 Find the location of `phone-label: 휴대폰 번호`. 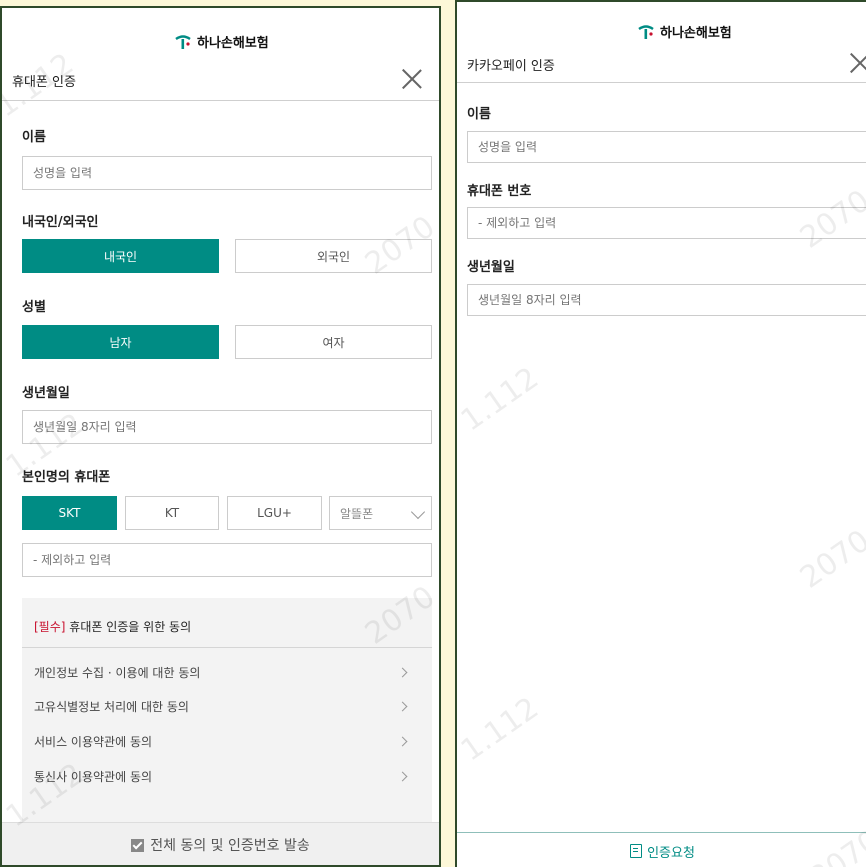

phone-label: 휴대폰 번호 is located at coordinates (499, 191).